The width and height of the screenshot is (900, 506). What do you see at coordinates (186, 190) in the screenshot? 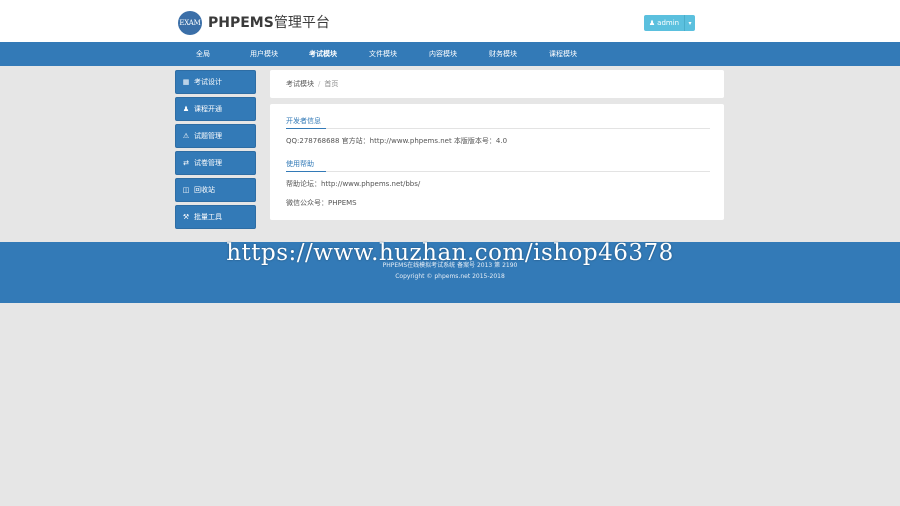
I see `trash-icon: ◫` at bounding box center [186, 190].